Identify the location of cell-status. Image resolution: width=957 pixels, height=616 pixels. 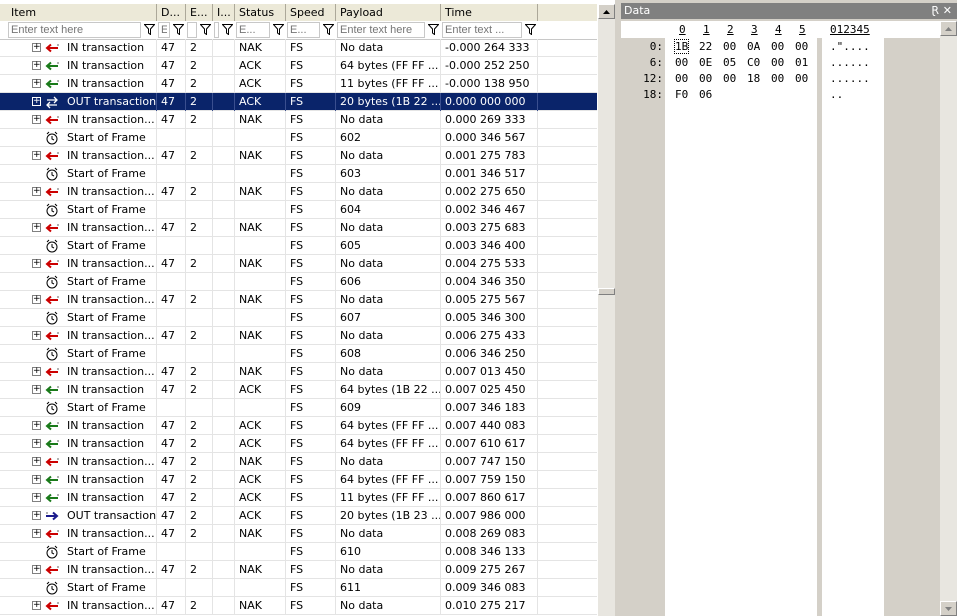
(260, 174).